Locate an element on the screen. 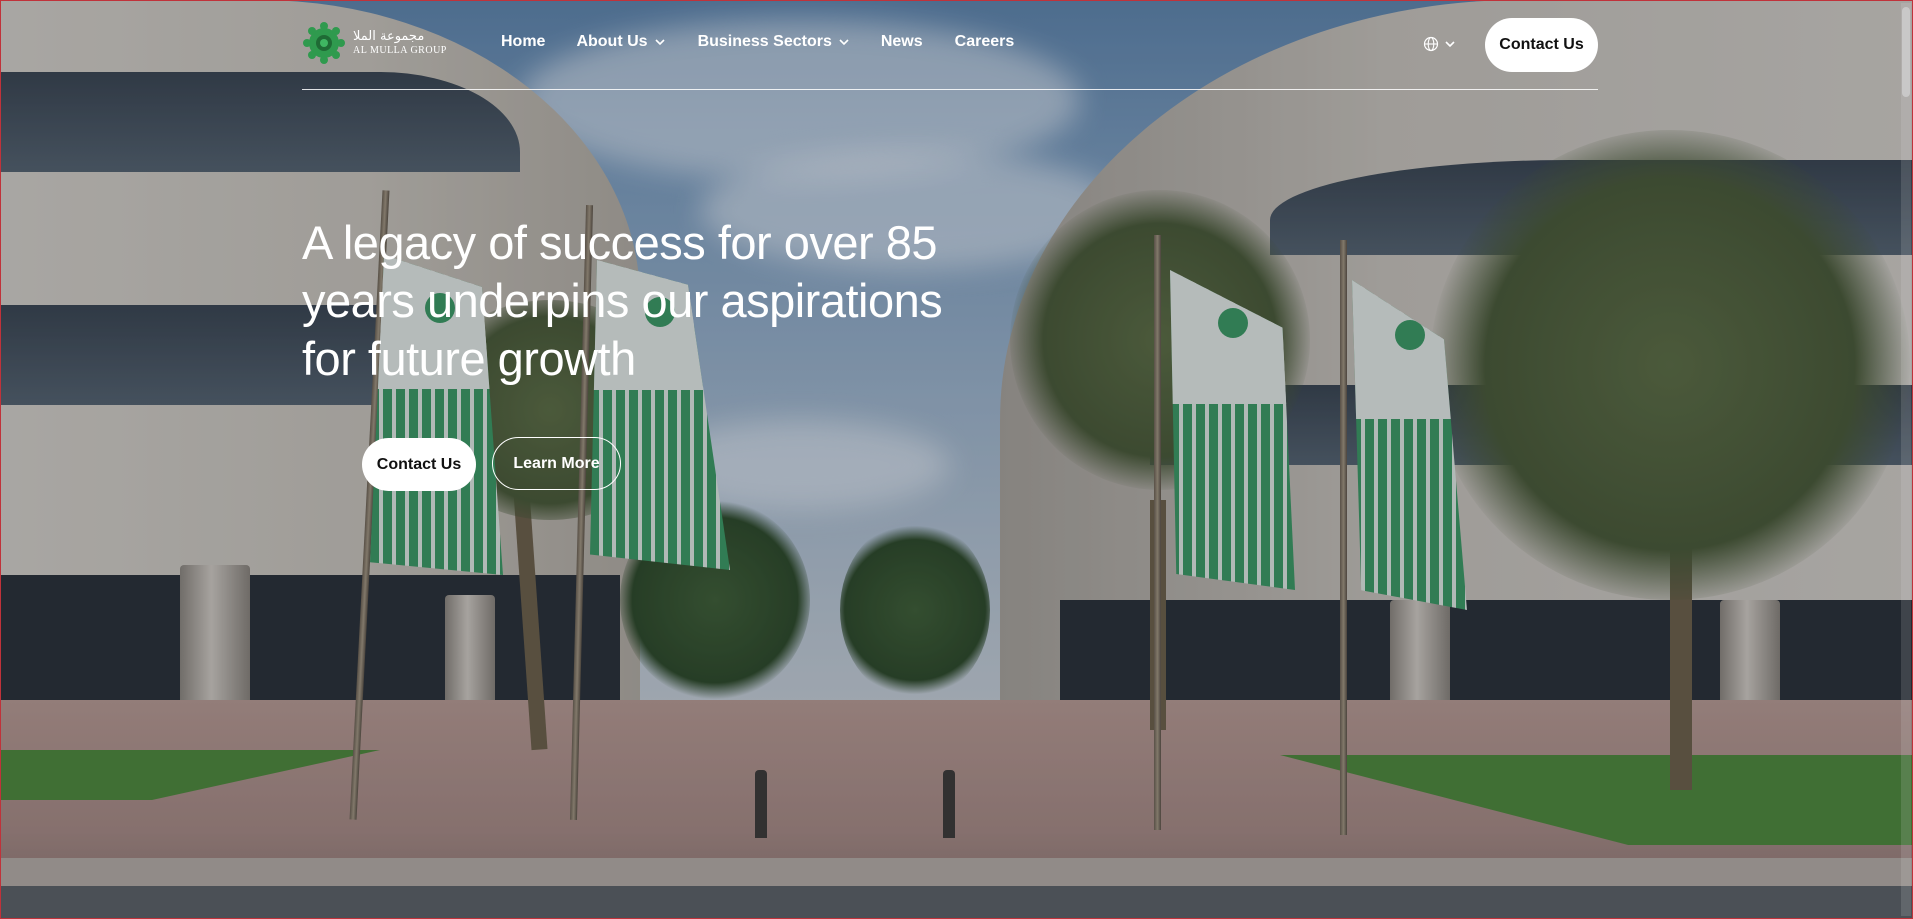  hero-title-line: for future growth is located at coordinates (469, 358).